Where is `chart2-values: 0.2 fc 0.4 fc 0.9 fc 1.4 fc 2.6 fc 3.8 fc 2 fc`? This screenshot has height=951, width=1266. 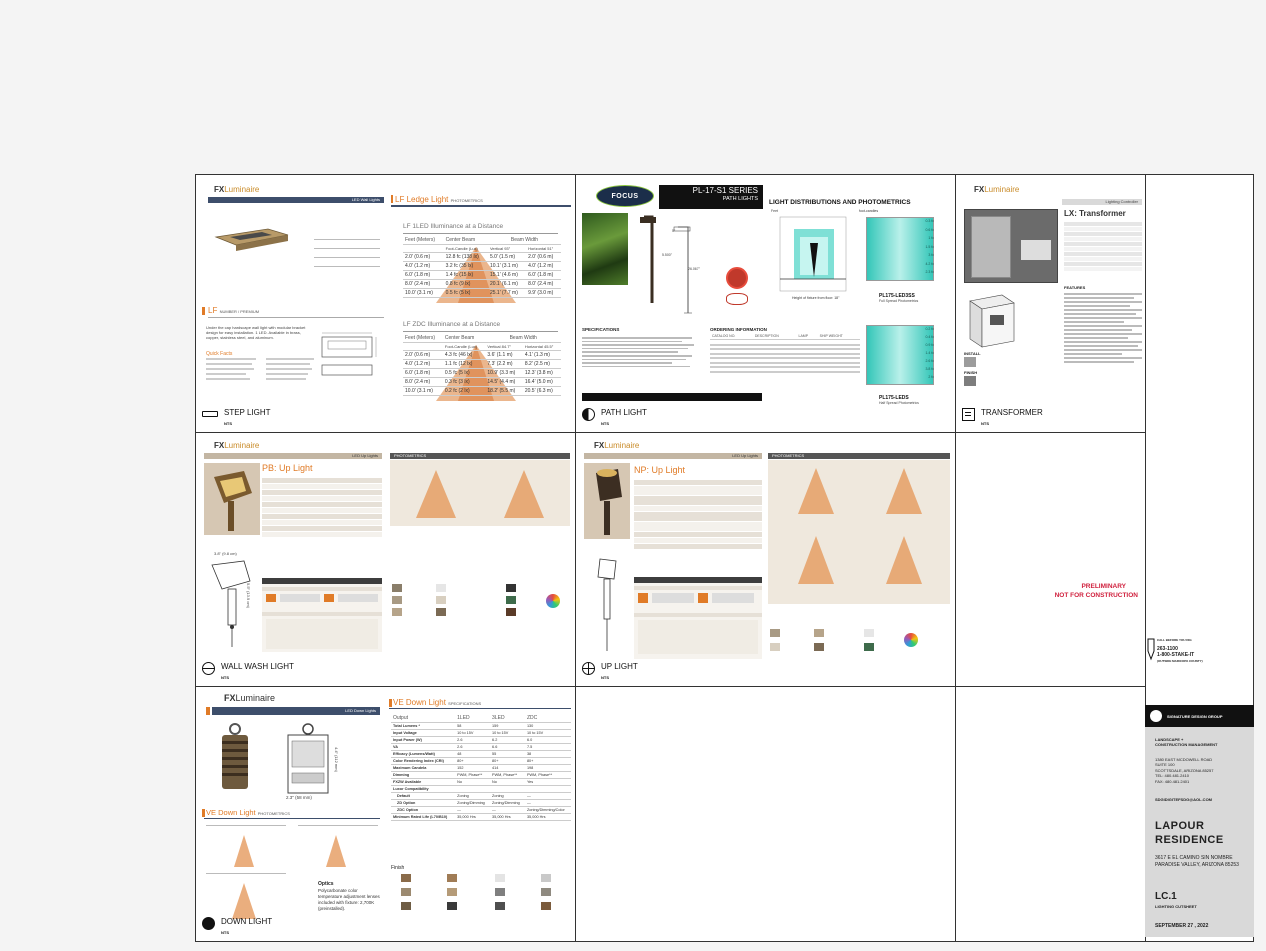
chart2-values: 0.2 fc 0.4 fc 0.9 fc 1.4 fc 2.6 fc 3.8 fc 2 fc is located at coordinates (922, 355).